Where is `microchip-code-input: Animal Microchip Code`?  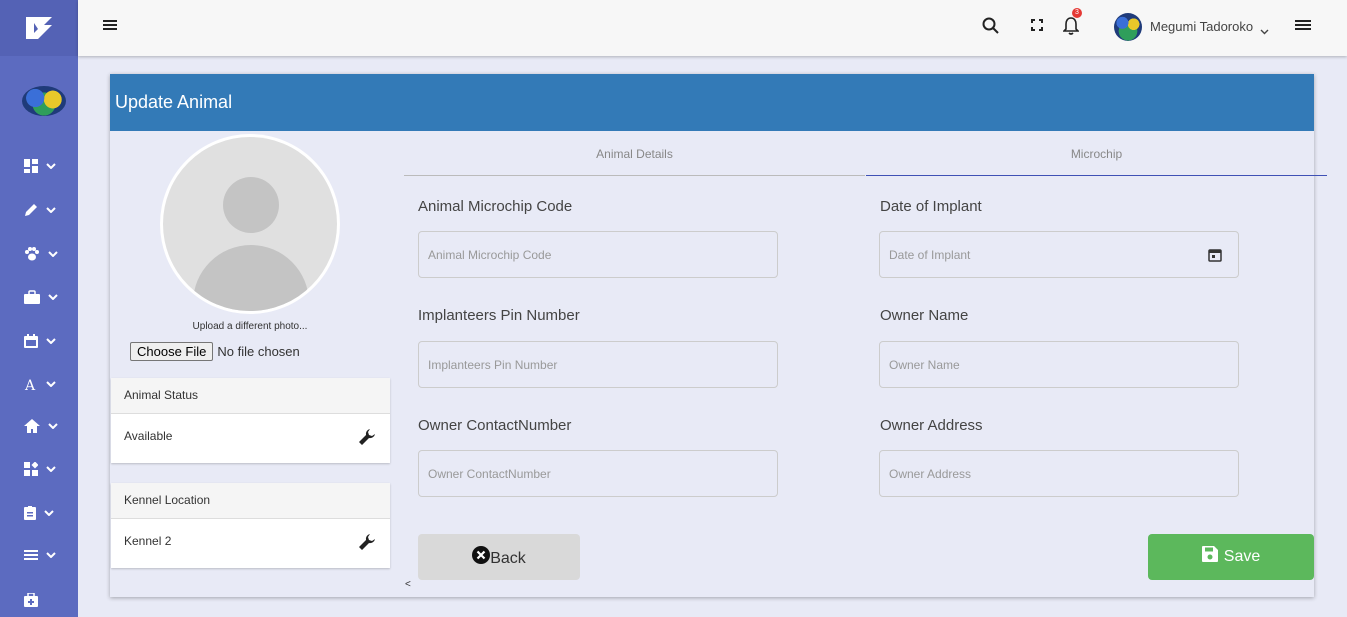 microchip-code-input: Animal Microchip Code is located at coordinates (598, 254).